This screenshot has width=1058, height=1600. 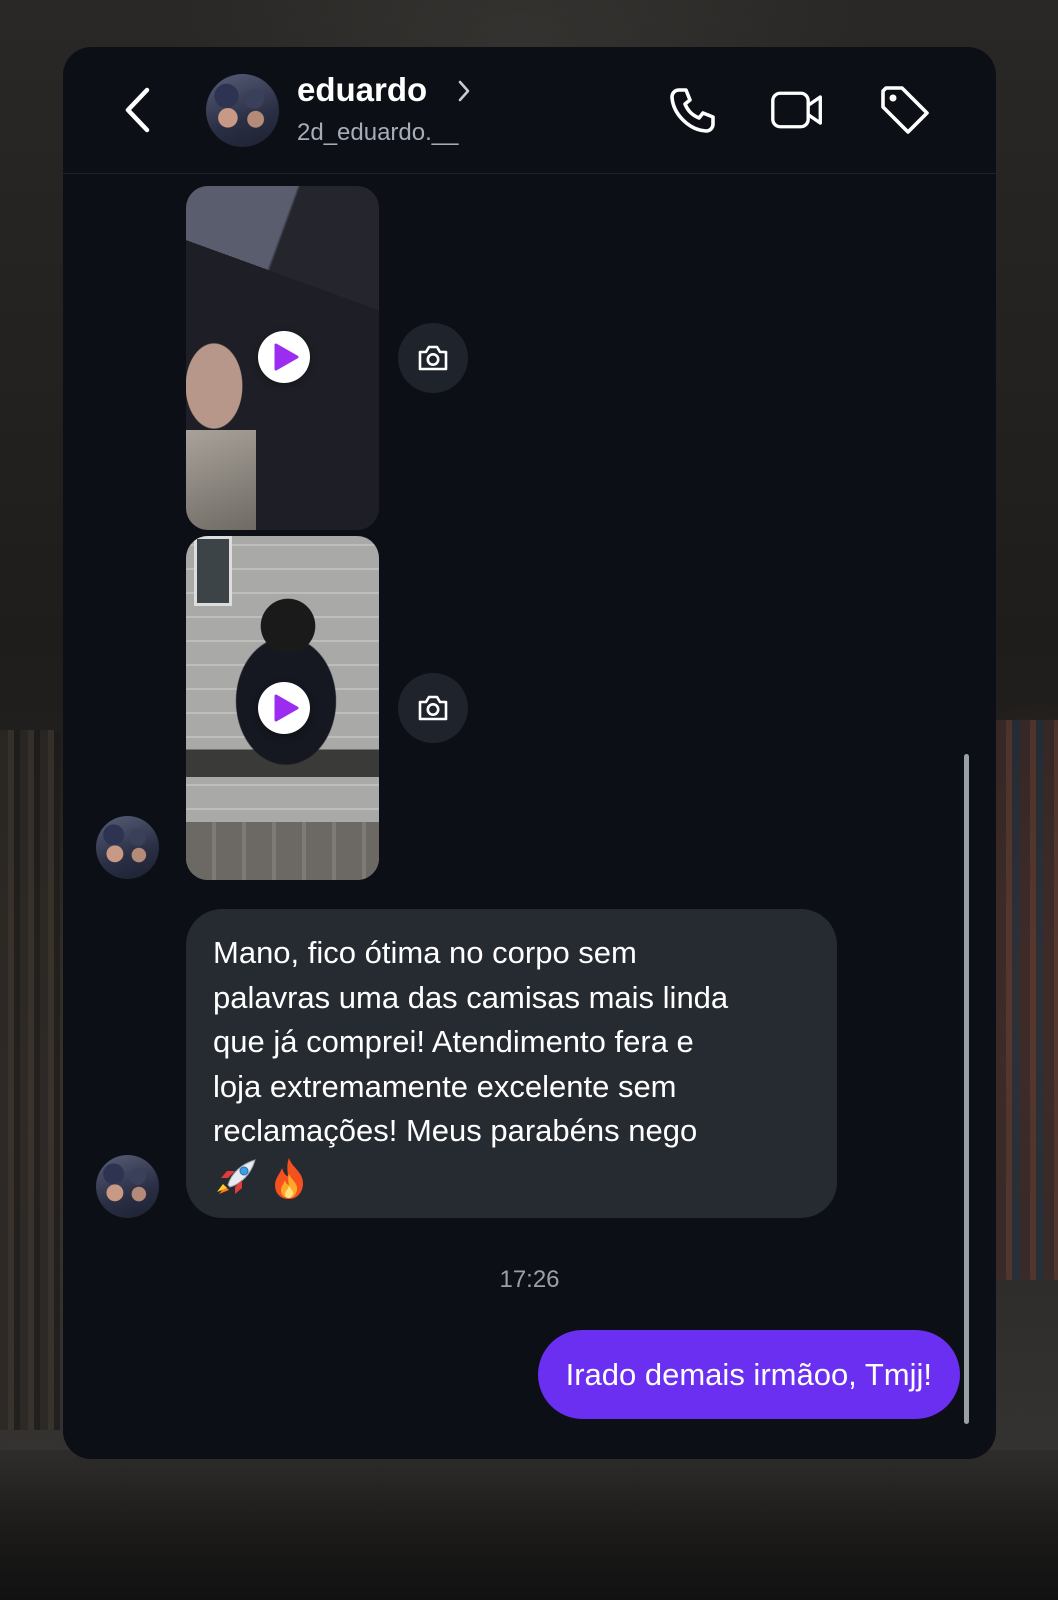 I want to click on message-line: reclamações! Meus parabéns nego, so click(x=455, y=1130).